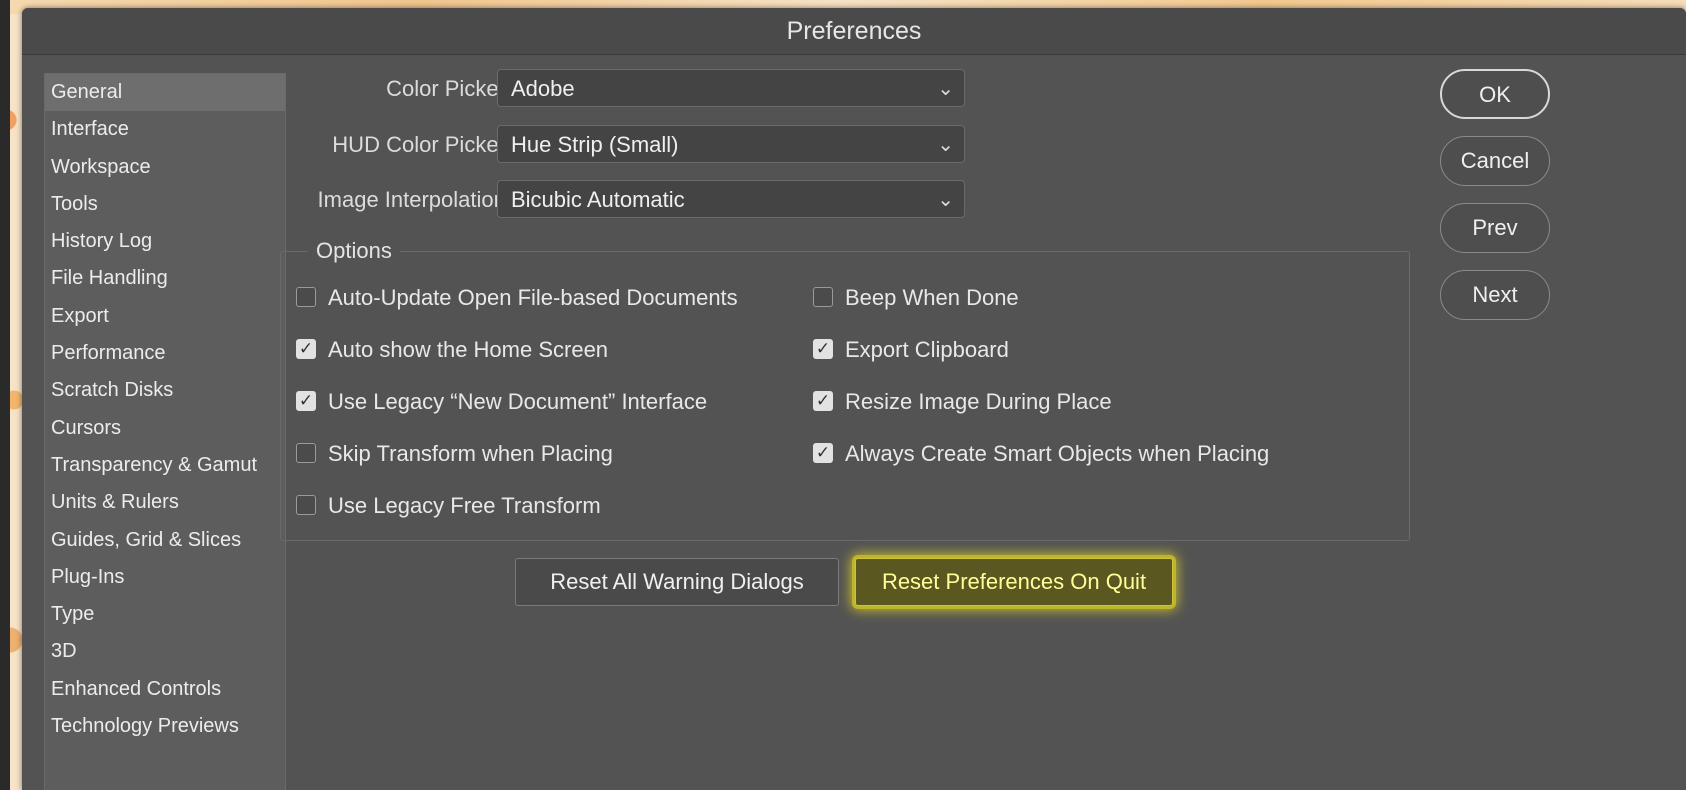 Image resolution: width=1686 pixels, height=790 pixels. I want to click on image-interpolation-value: Bicubic Automatic, so click(598, 199).